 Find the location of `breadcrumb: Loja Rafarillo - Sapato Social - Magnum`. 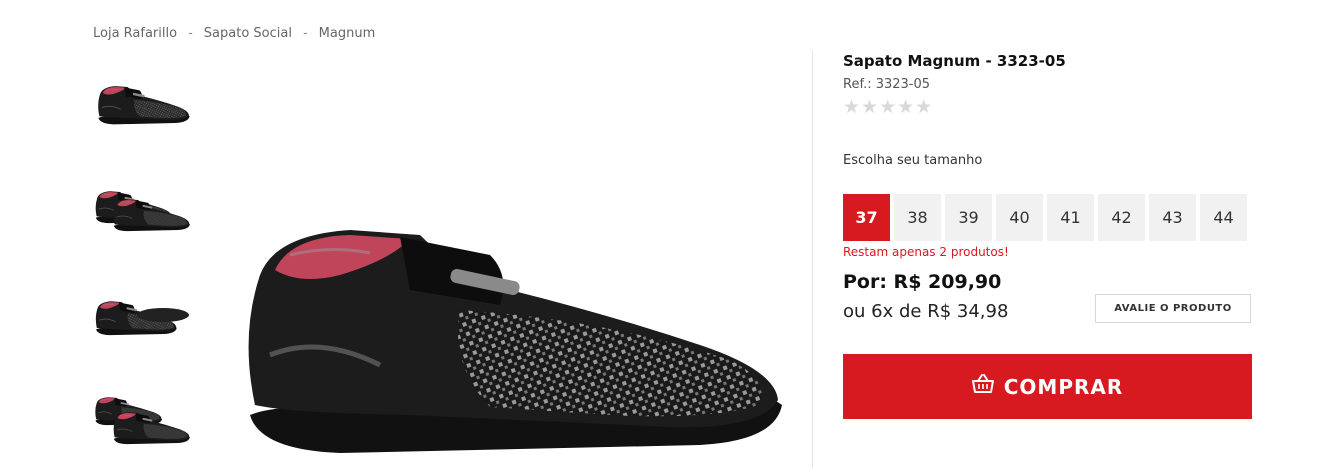

breadcrumb: Loja Rafarillo - Sapato Social - Magnum is located at coordinates (234, 33).